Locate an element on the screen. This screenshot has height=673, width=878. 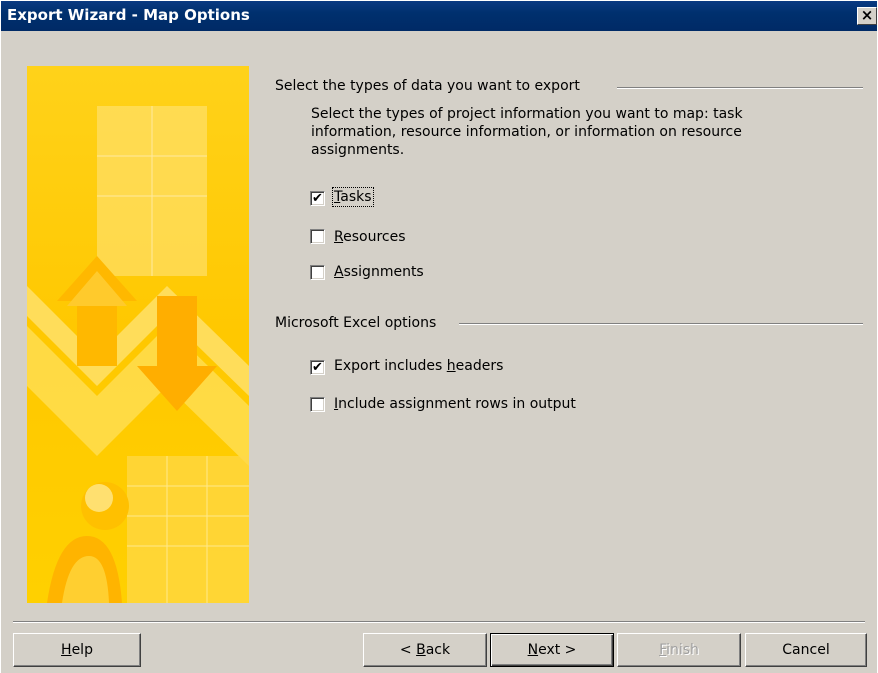
tasks-checkbox: ✔ is located at coordinates (317, 198).